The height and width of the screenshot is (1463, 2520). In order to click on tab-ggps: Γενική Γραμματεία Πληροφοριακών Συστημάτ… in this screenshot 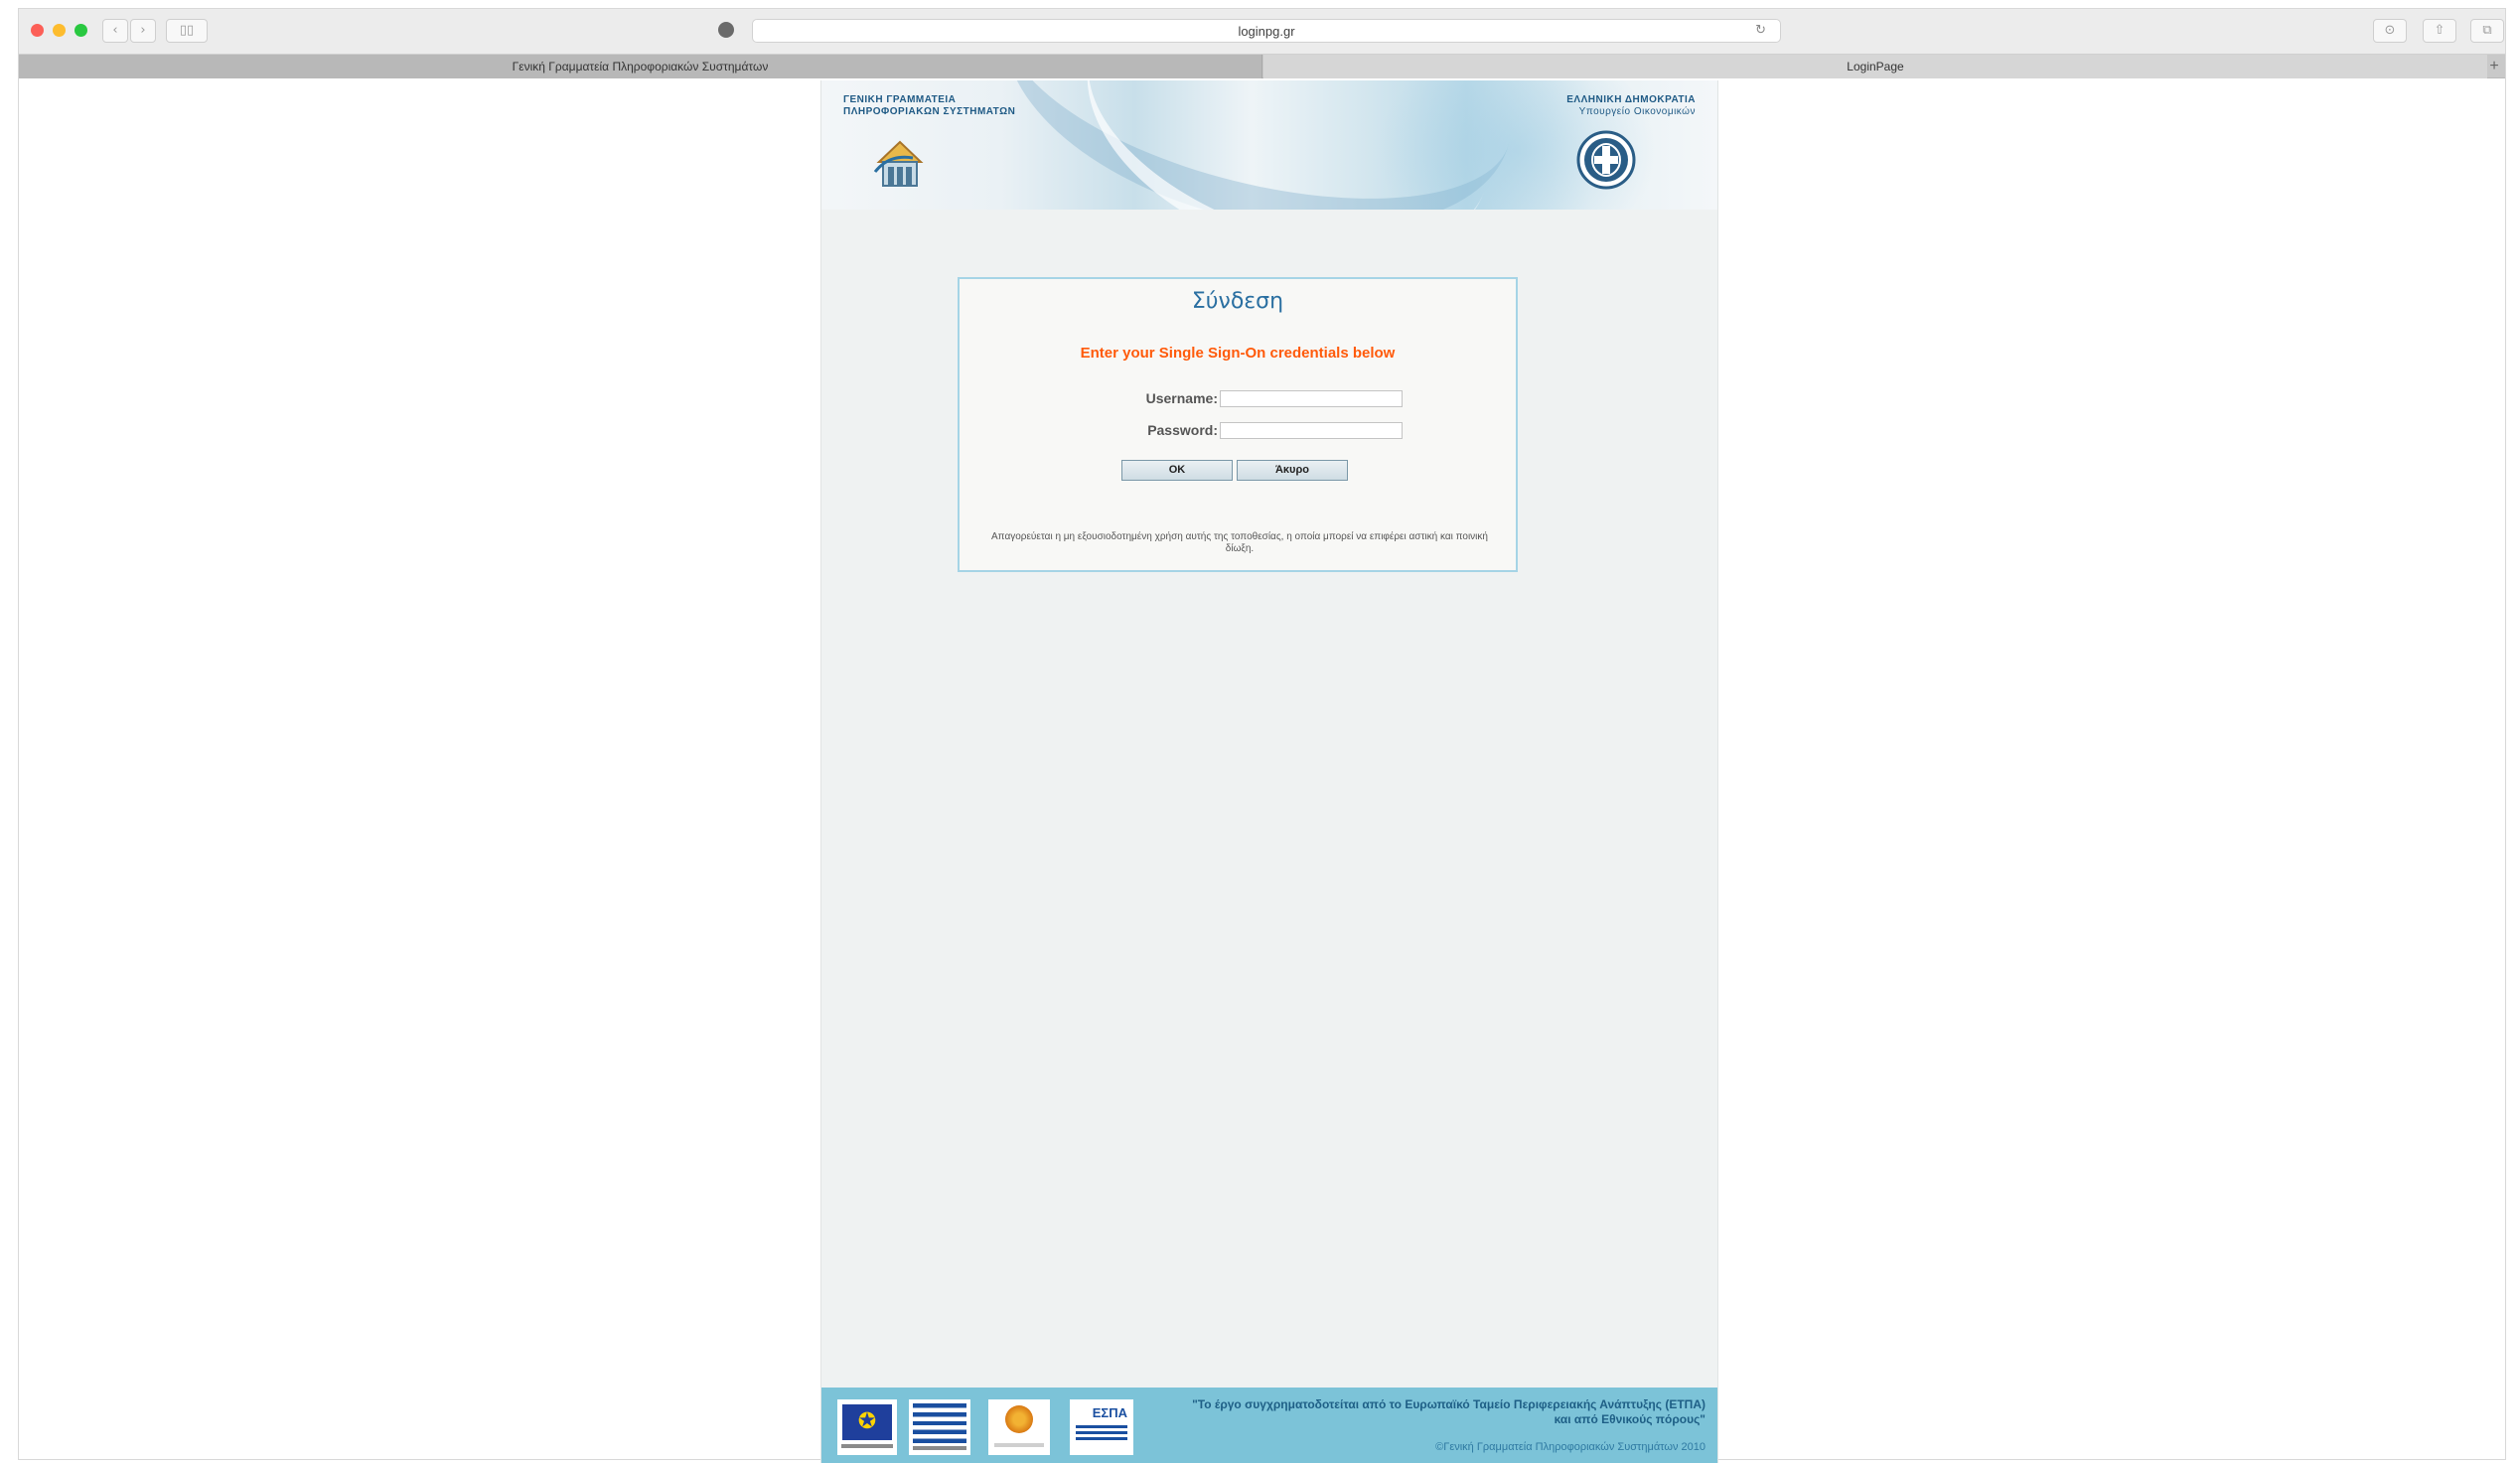, I will do `click(640, 66)`.